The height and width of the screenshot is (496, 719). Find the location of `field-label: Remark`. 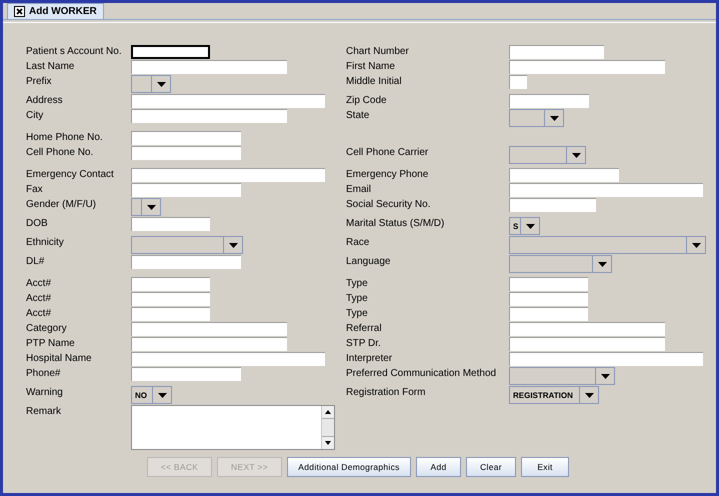

field-label: Remark is located at coordinates (44, 412).